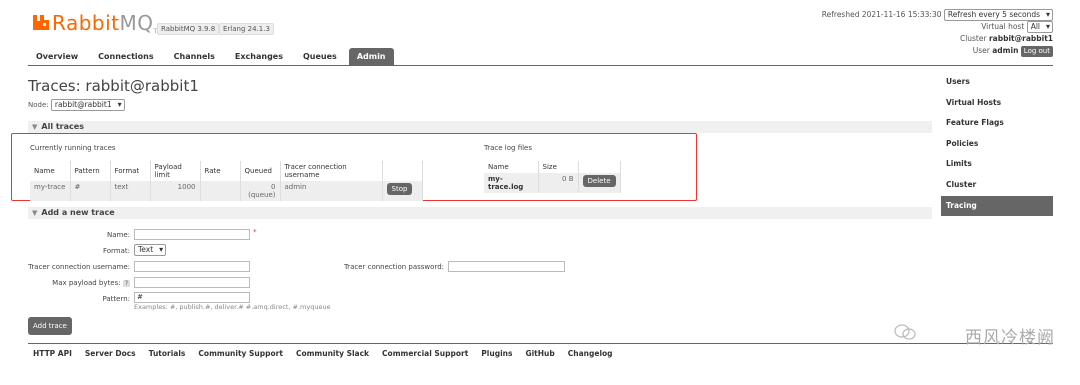  What do you see at coordinates (511, 183) in the screenshot?
I see `log-file-link: my-trace.log` at bounding box center [511, 183].